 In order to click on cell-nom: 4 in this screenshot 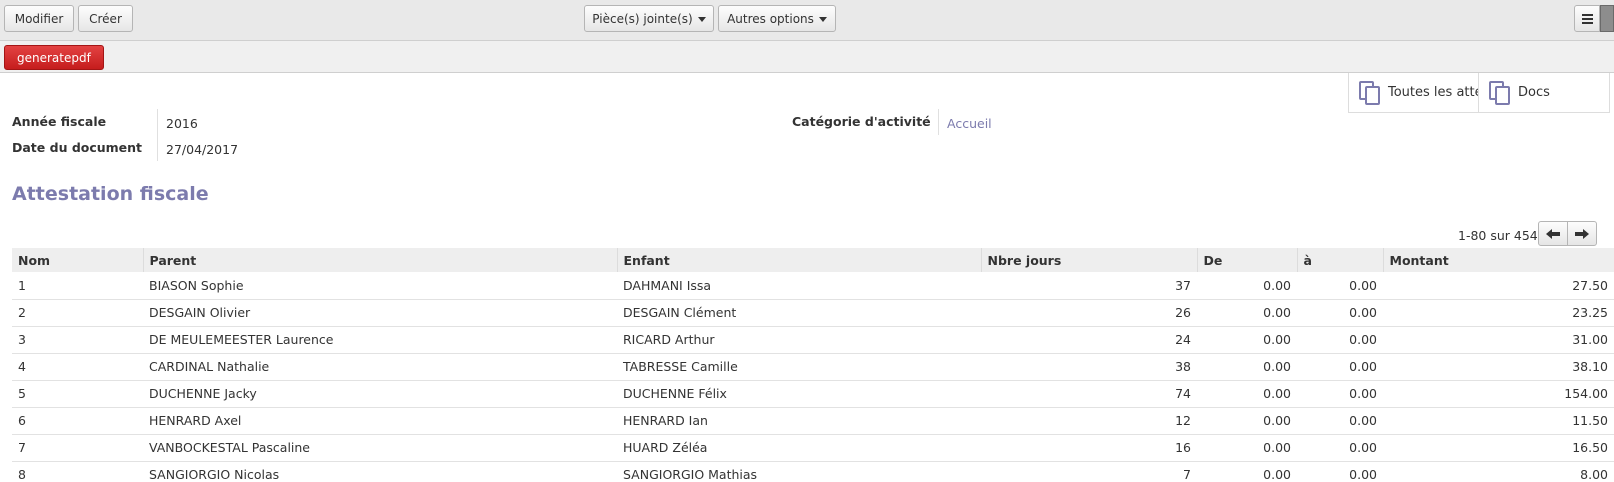, I will do `click(77, 367)`.